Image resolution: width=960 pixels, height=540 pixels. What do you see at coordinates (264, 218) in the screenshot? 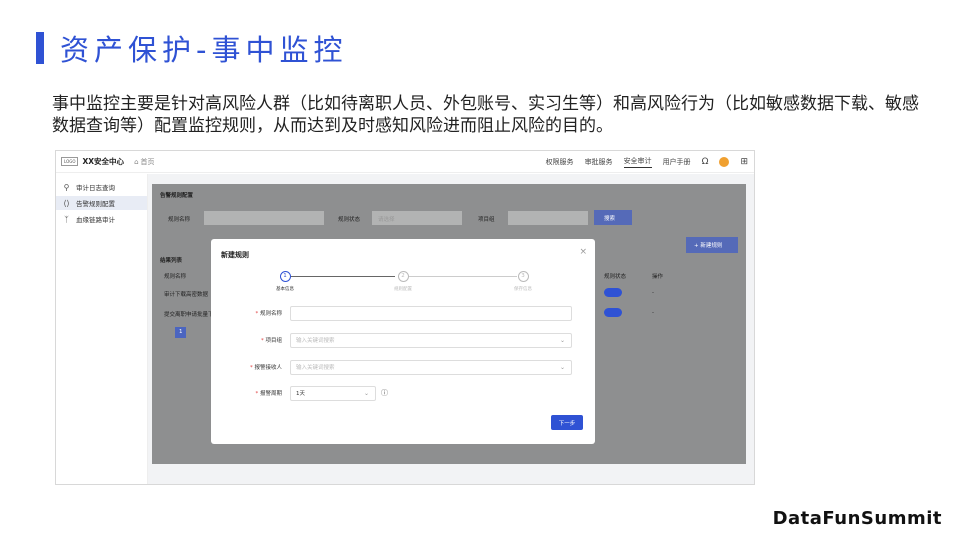
I see `filter-rule-name-input` at bounding box center [264, 218].